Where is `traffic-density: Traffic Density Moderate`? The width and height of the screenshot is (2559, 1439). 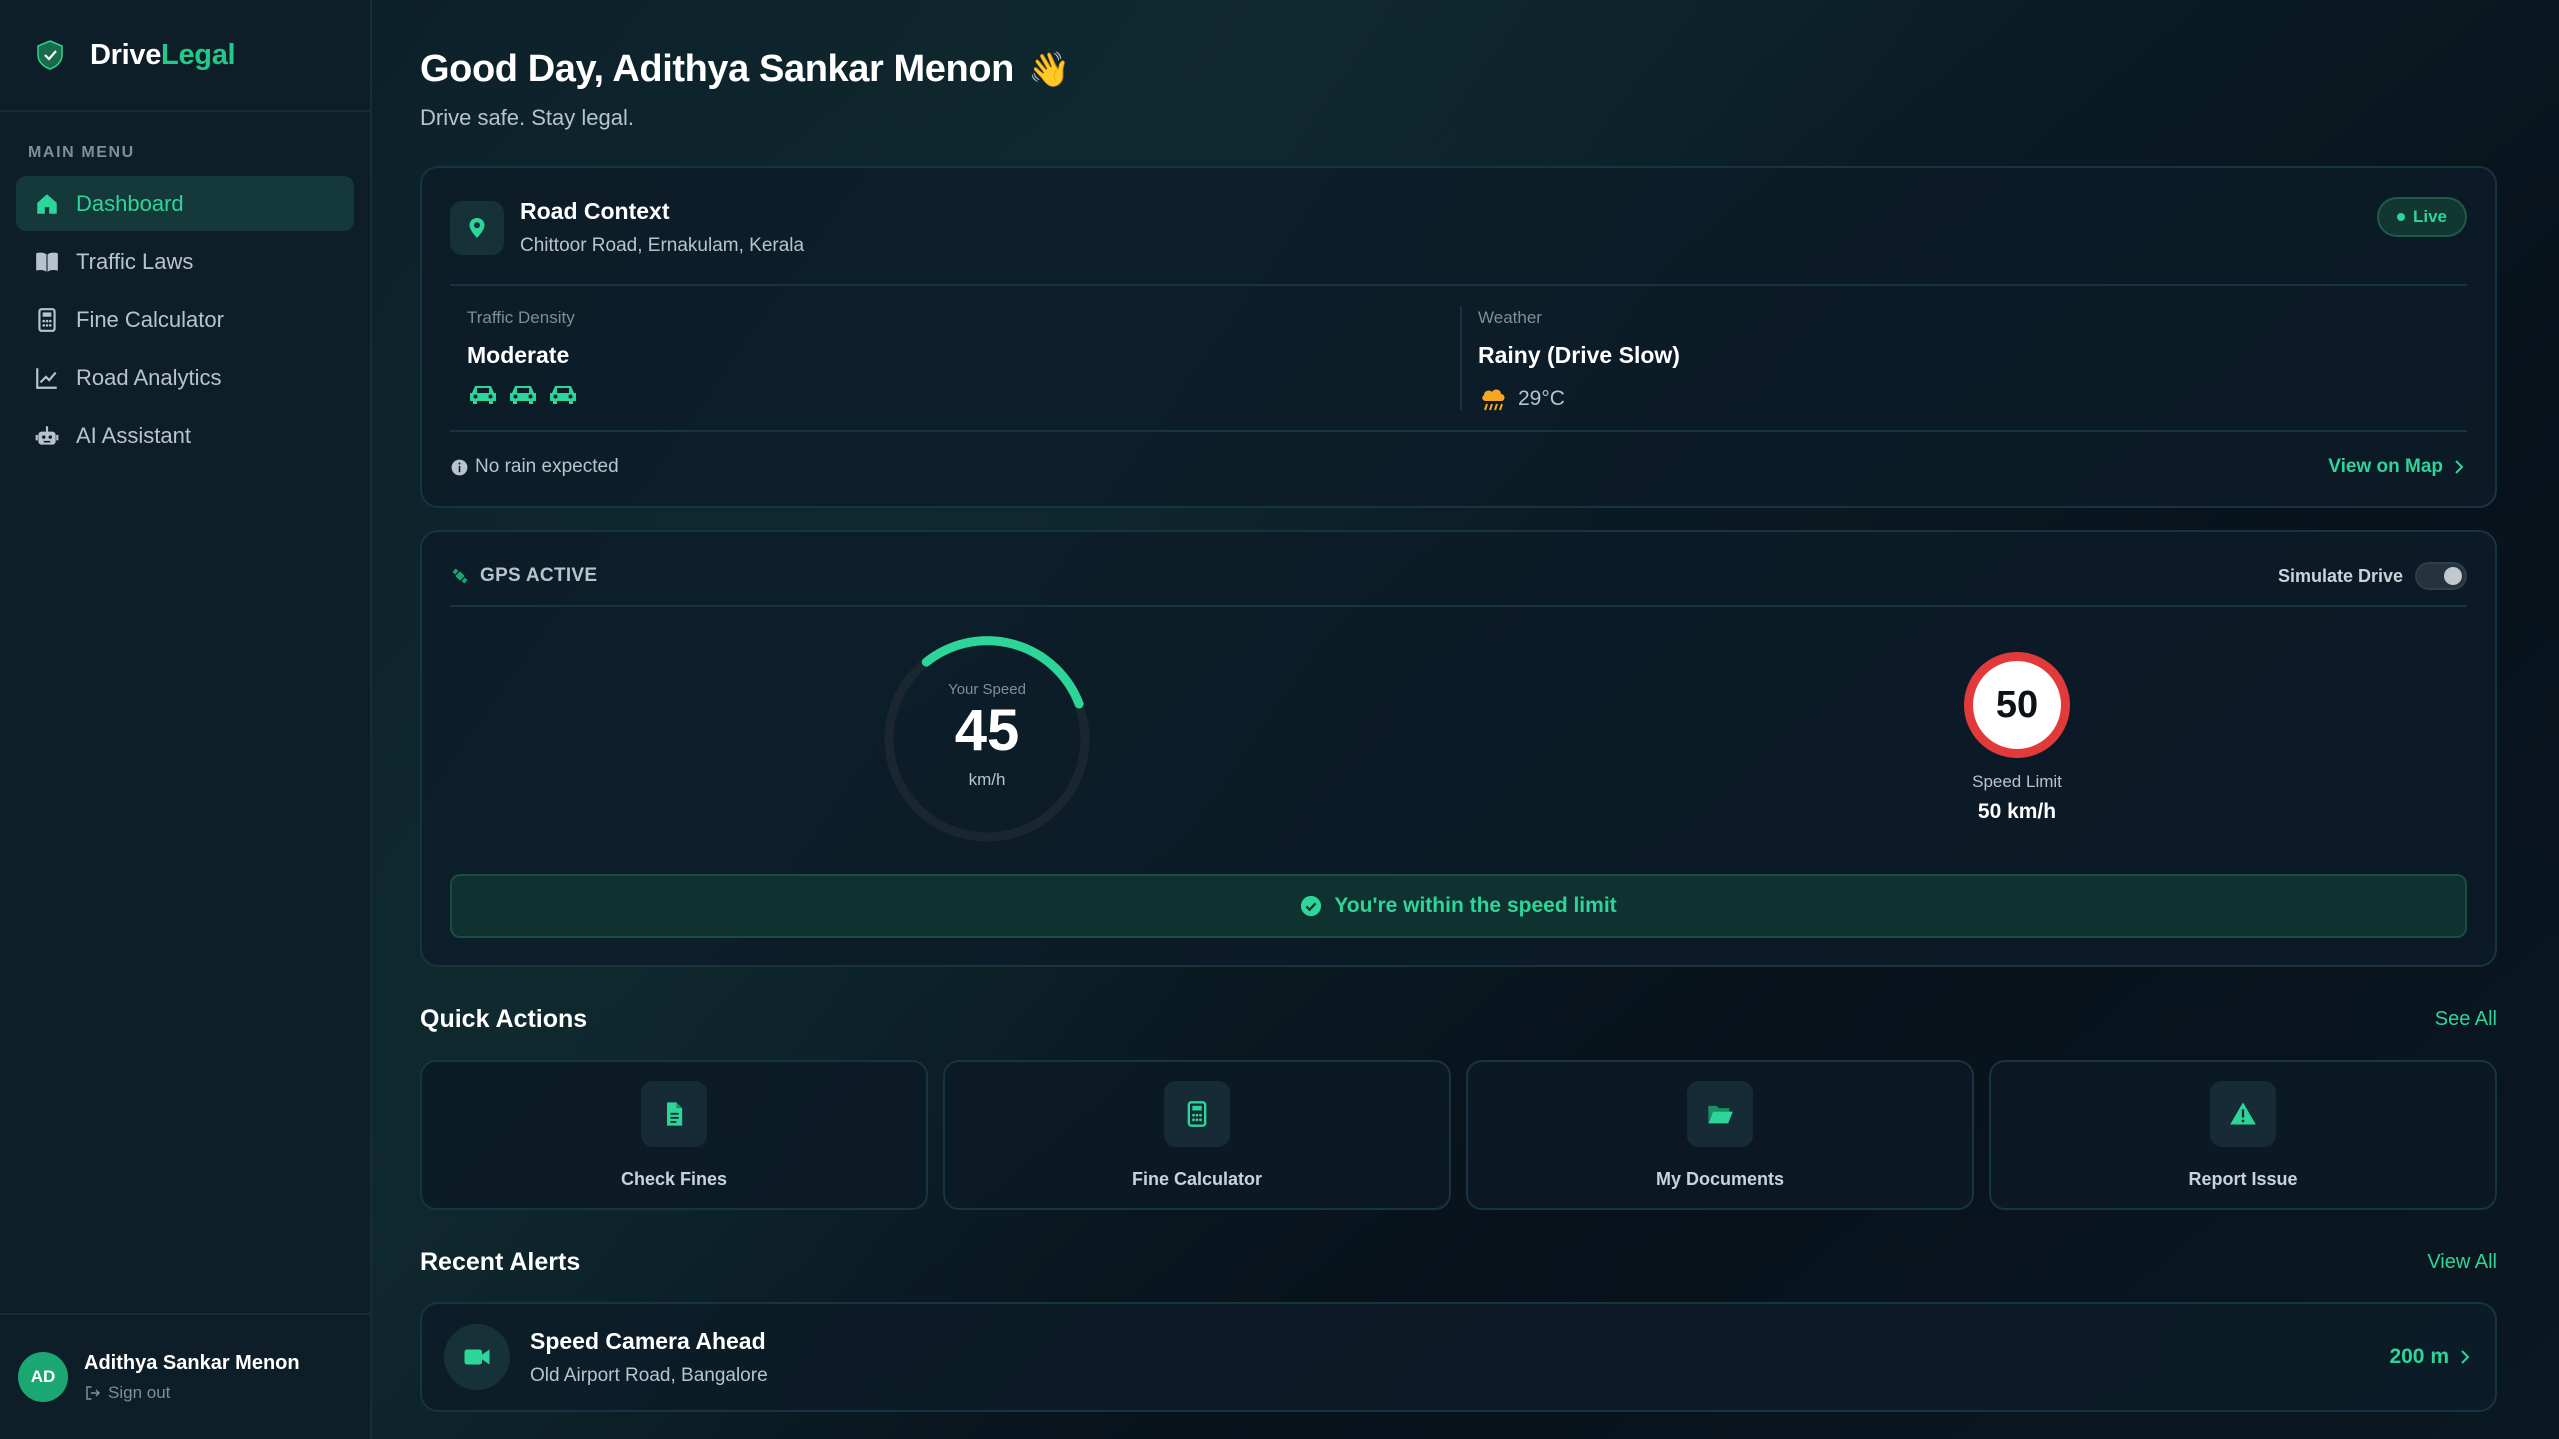
traffic-density: Traffic Density Moderate is located at coordinates (523, 357).